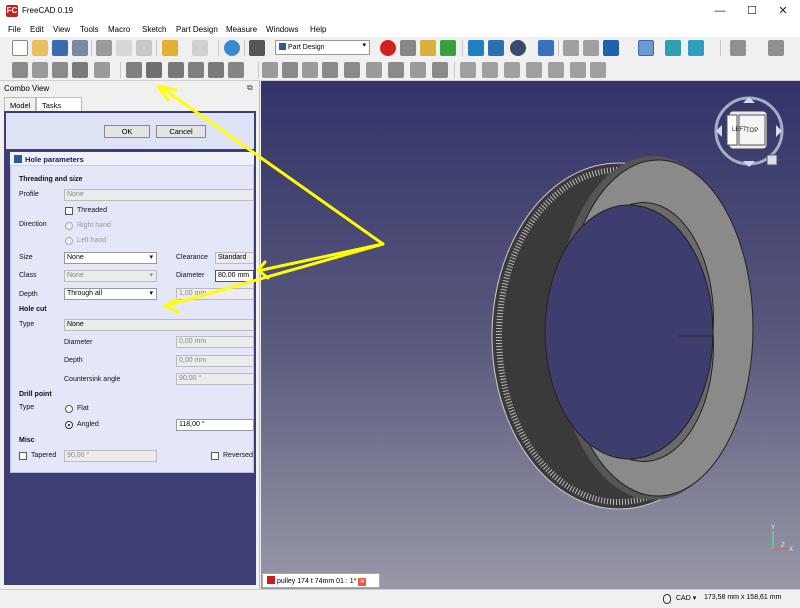  Describe the element at coordinates (611, 48) in the screenshot. I see `std-views-icon` at that location.